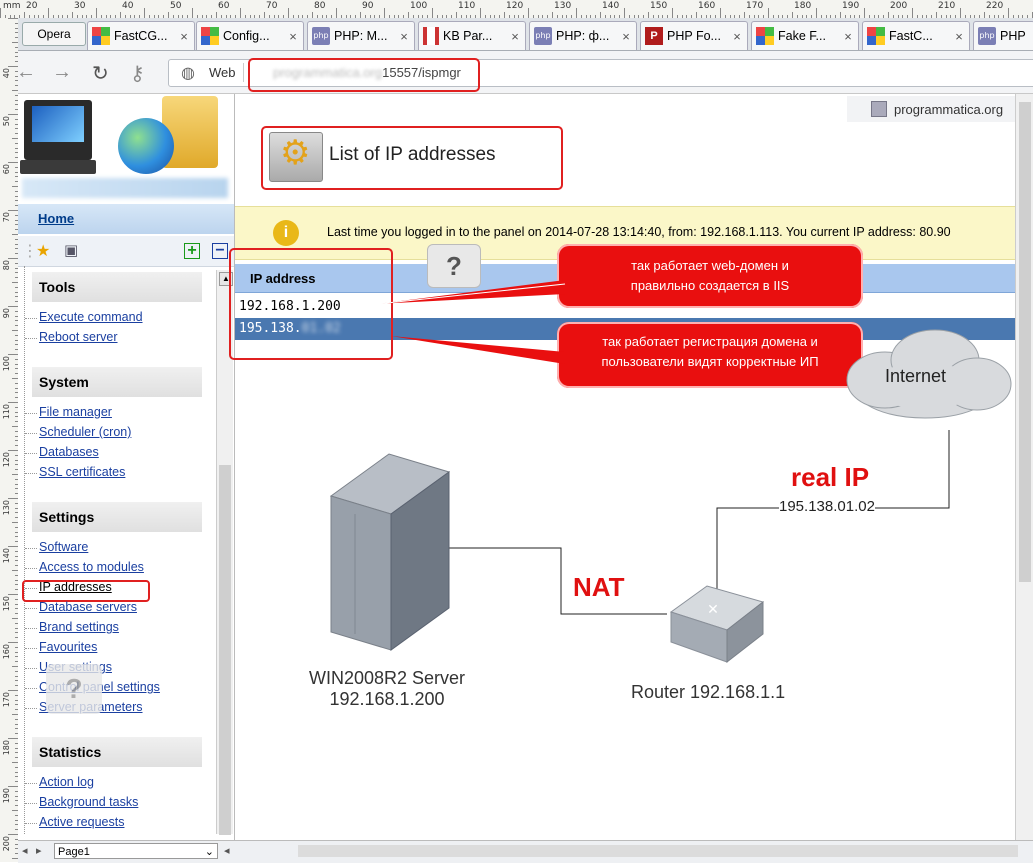  Describe the element at coordinates (320, 6) in the screenshot. I see `ruler-number: 80` at that location.